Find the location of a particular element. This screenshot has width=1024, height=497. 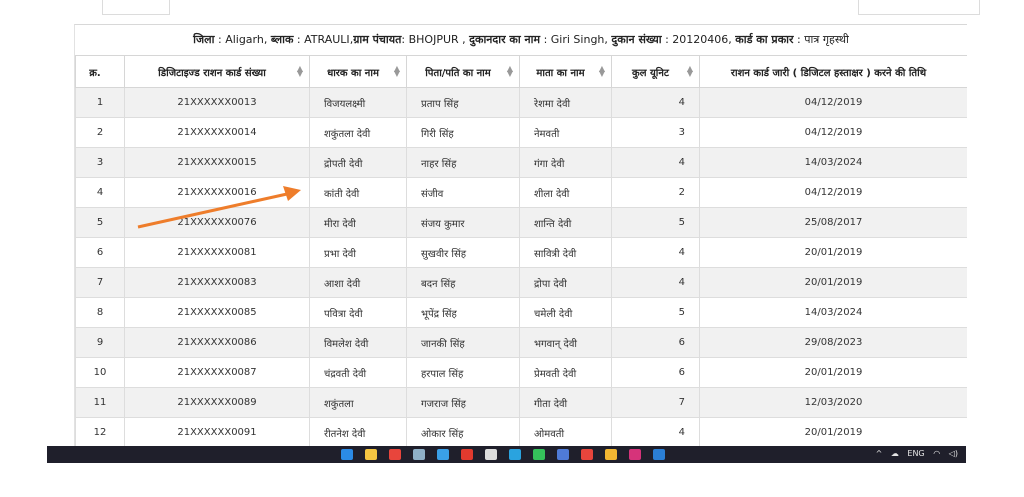

cell-holder-name: आशा देवी is located at coordinates (358, 282).